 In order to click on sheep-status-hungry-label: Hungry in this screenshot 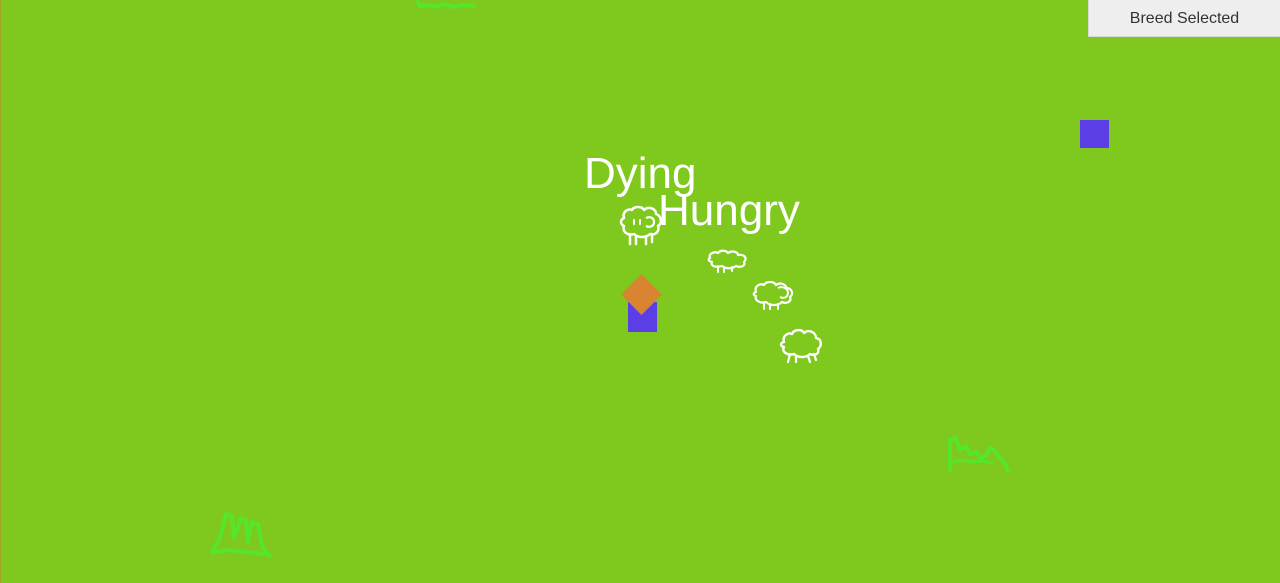, I will do `click(729, 210)`.